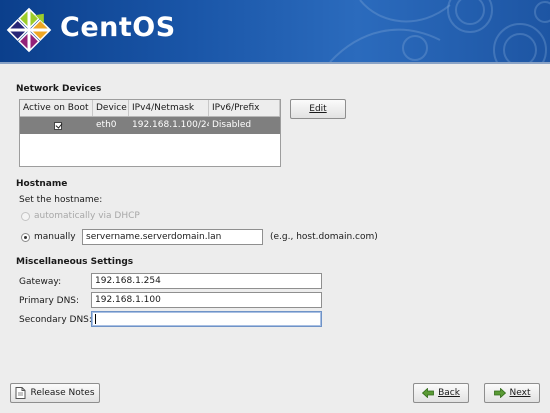  Describe the element at coordinates (59, 89) in the screenshot. I see `network-devices-title: Network Devices` at that location.